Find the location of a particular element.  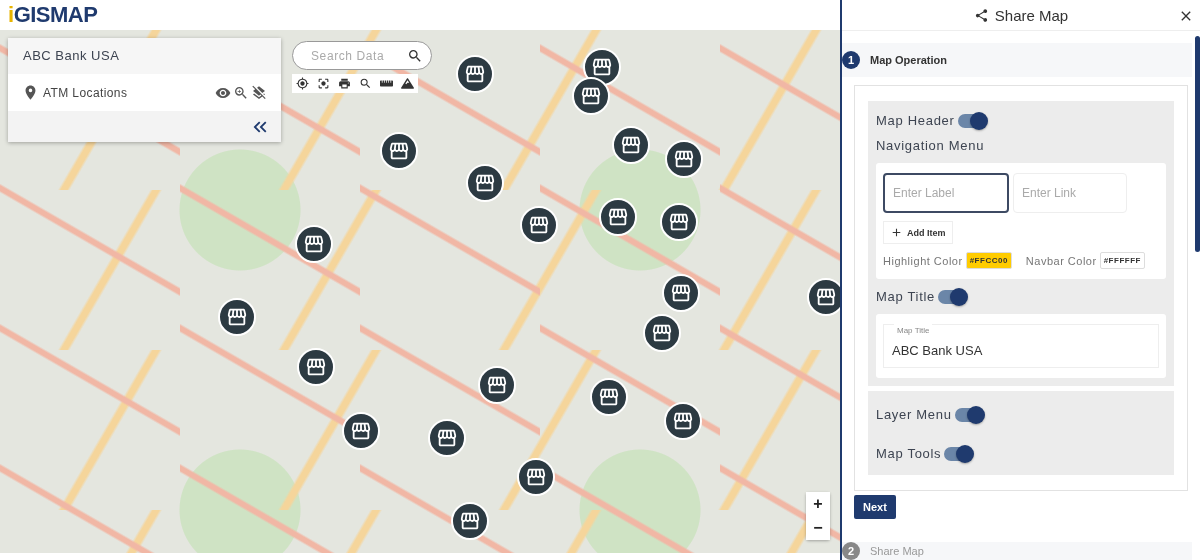

color-label: Navbar Color is located at coordinates (1061, 260).